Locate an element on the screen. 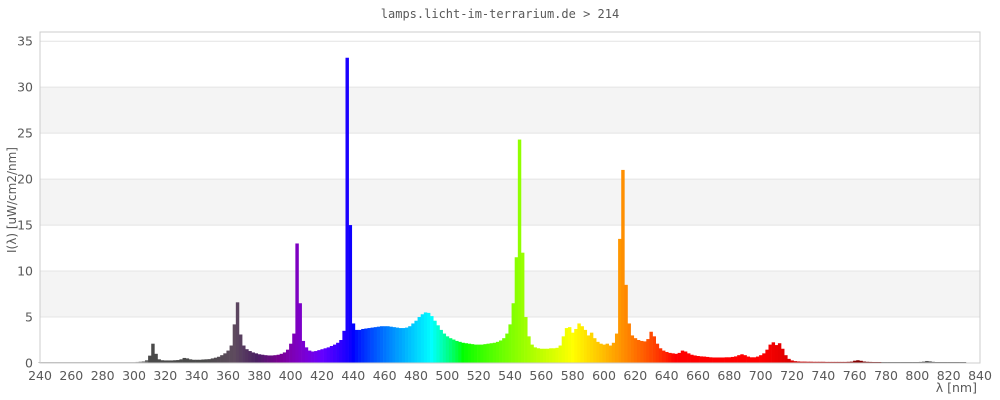 This screenshot has width=1000, height=400. x-tick-label: 320 is located at coordinates (165, 375).